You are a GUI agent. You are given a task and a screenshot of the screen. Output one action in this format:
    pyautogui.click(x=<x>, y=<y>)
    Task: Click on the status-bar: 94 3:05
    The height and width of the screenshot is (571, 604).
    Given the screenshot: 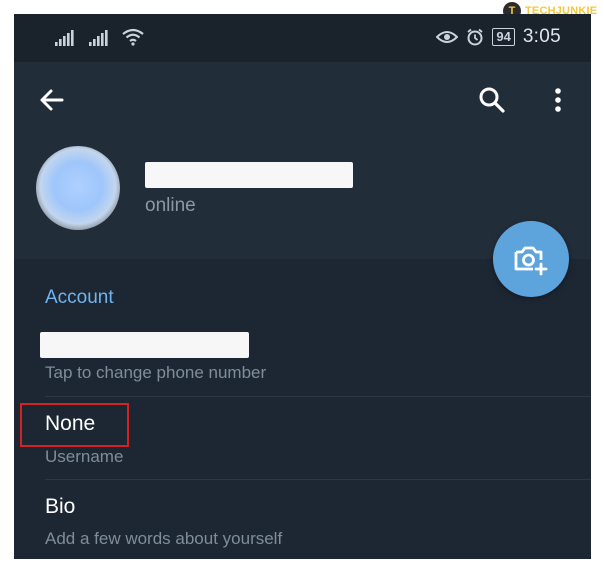 What is the action you would take?
    pyautogui.click(x=302, y=38)
    